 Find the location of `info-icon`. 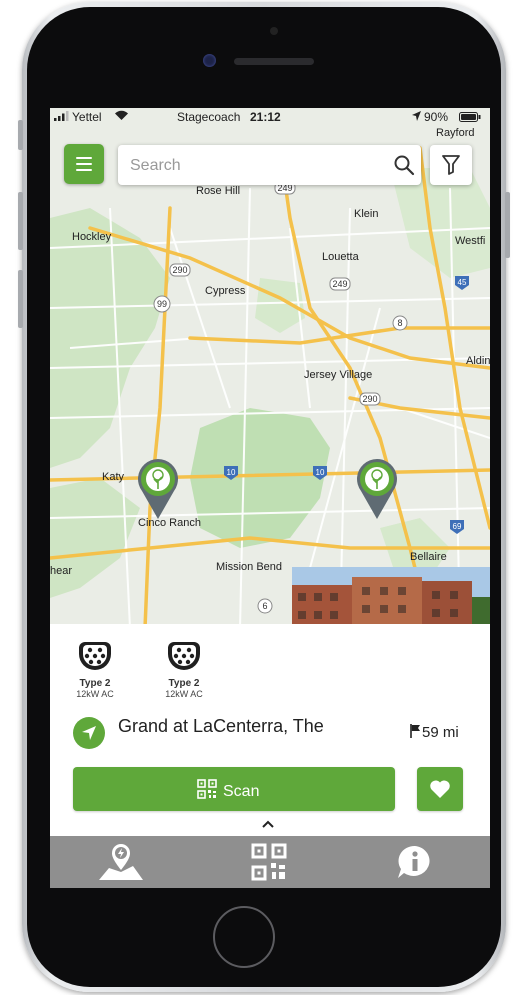

info-icon is located at coordinates (414, 861).